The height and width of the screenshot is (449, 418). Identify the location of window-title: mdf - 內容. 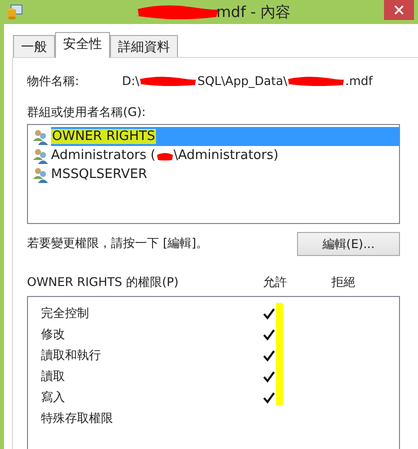
(253, 12).